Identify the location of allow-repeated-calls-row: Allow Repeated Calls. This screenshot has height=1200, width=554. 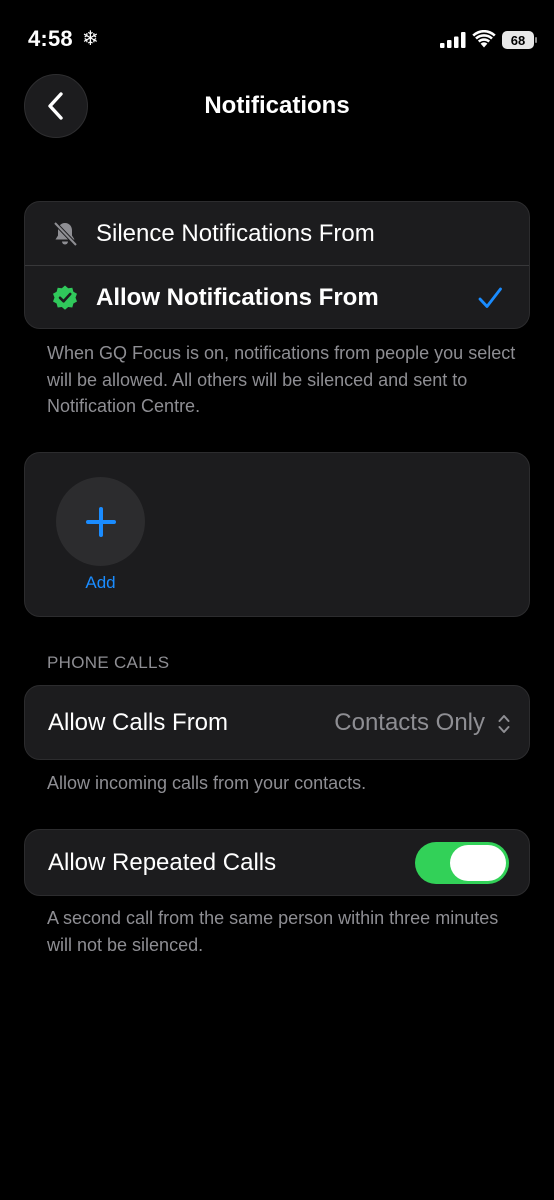
(277, 862).